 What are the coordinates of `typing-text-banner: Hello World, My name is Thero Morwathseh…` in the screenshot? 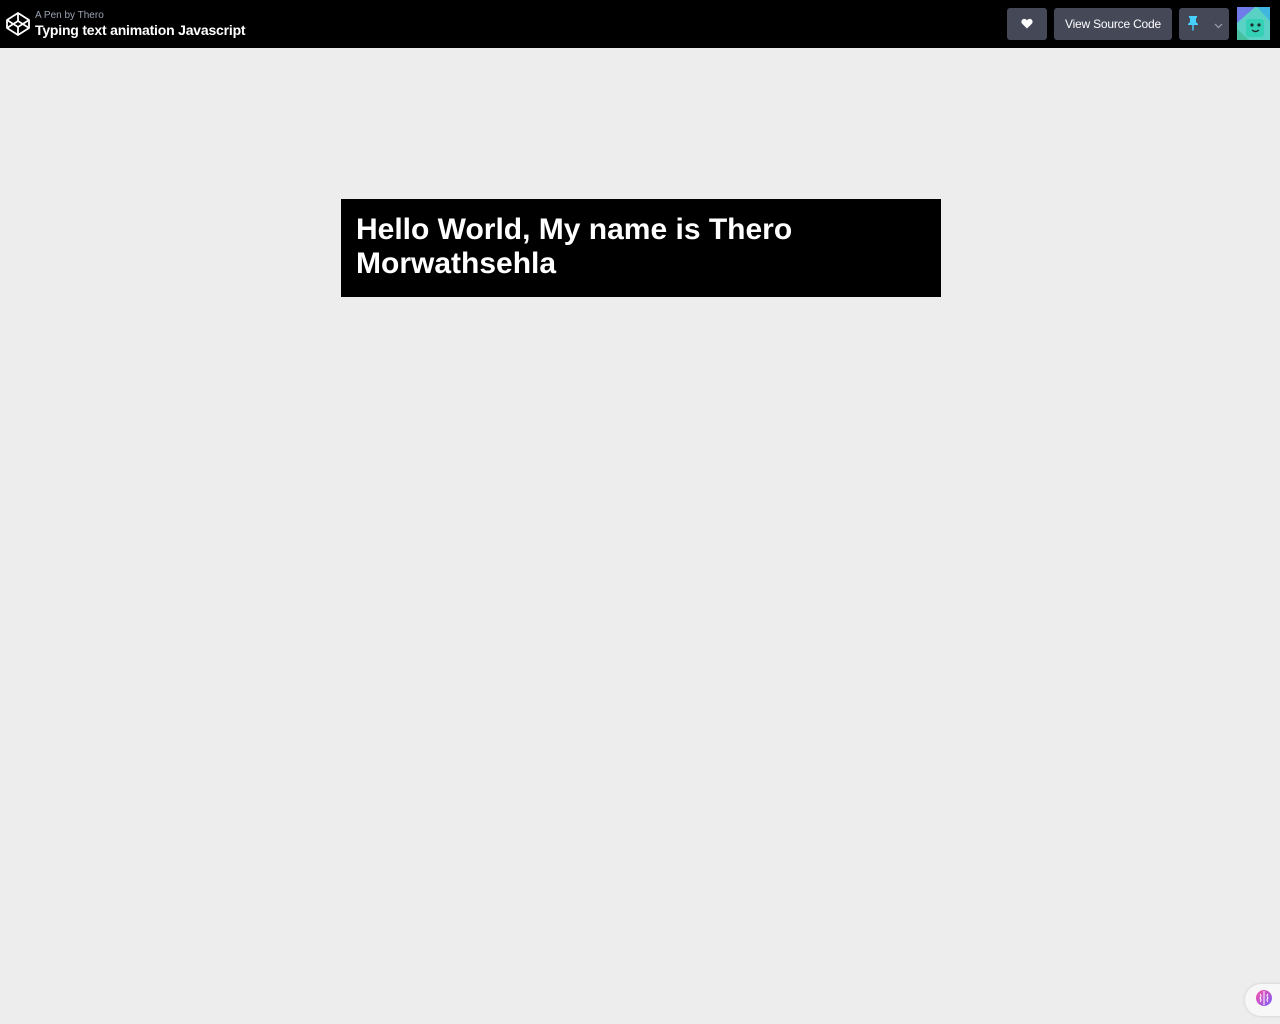 It's located at (641, 248).